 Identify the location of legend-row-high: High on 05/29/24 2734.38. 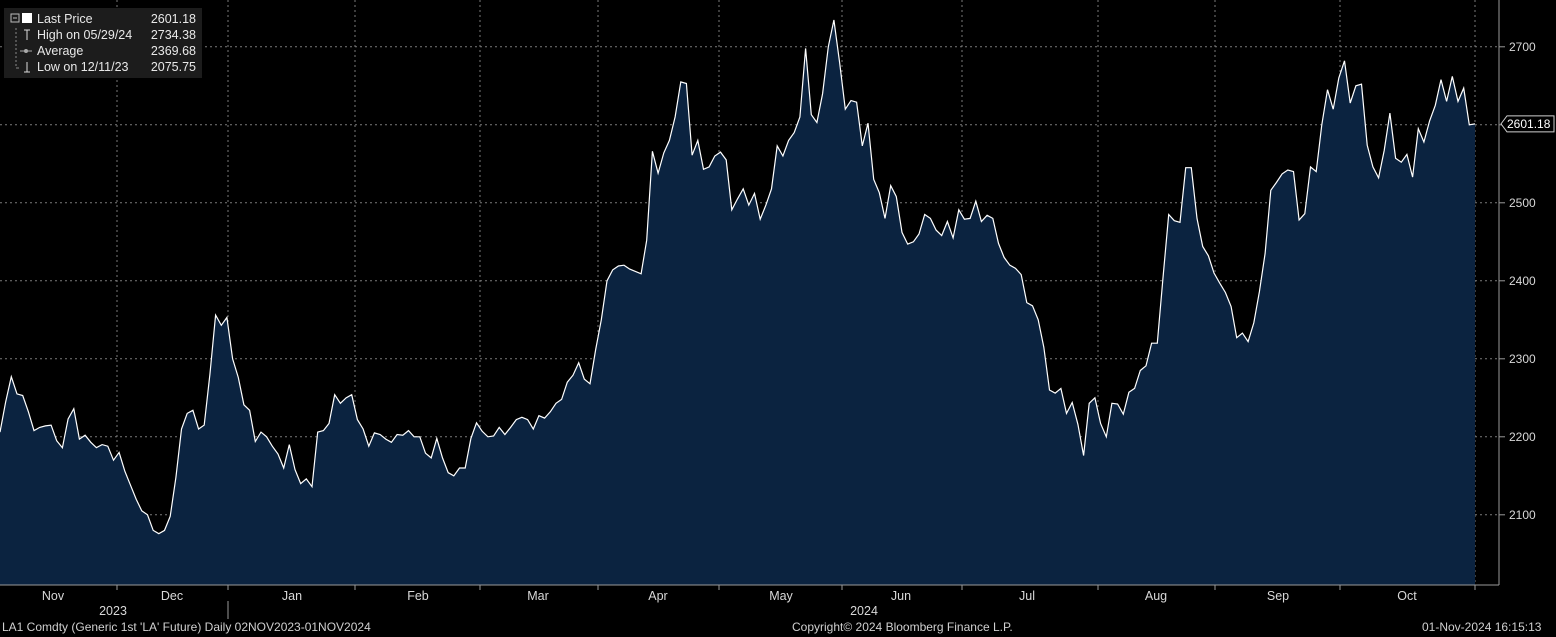
(103, 35).